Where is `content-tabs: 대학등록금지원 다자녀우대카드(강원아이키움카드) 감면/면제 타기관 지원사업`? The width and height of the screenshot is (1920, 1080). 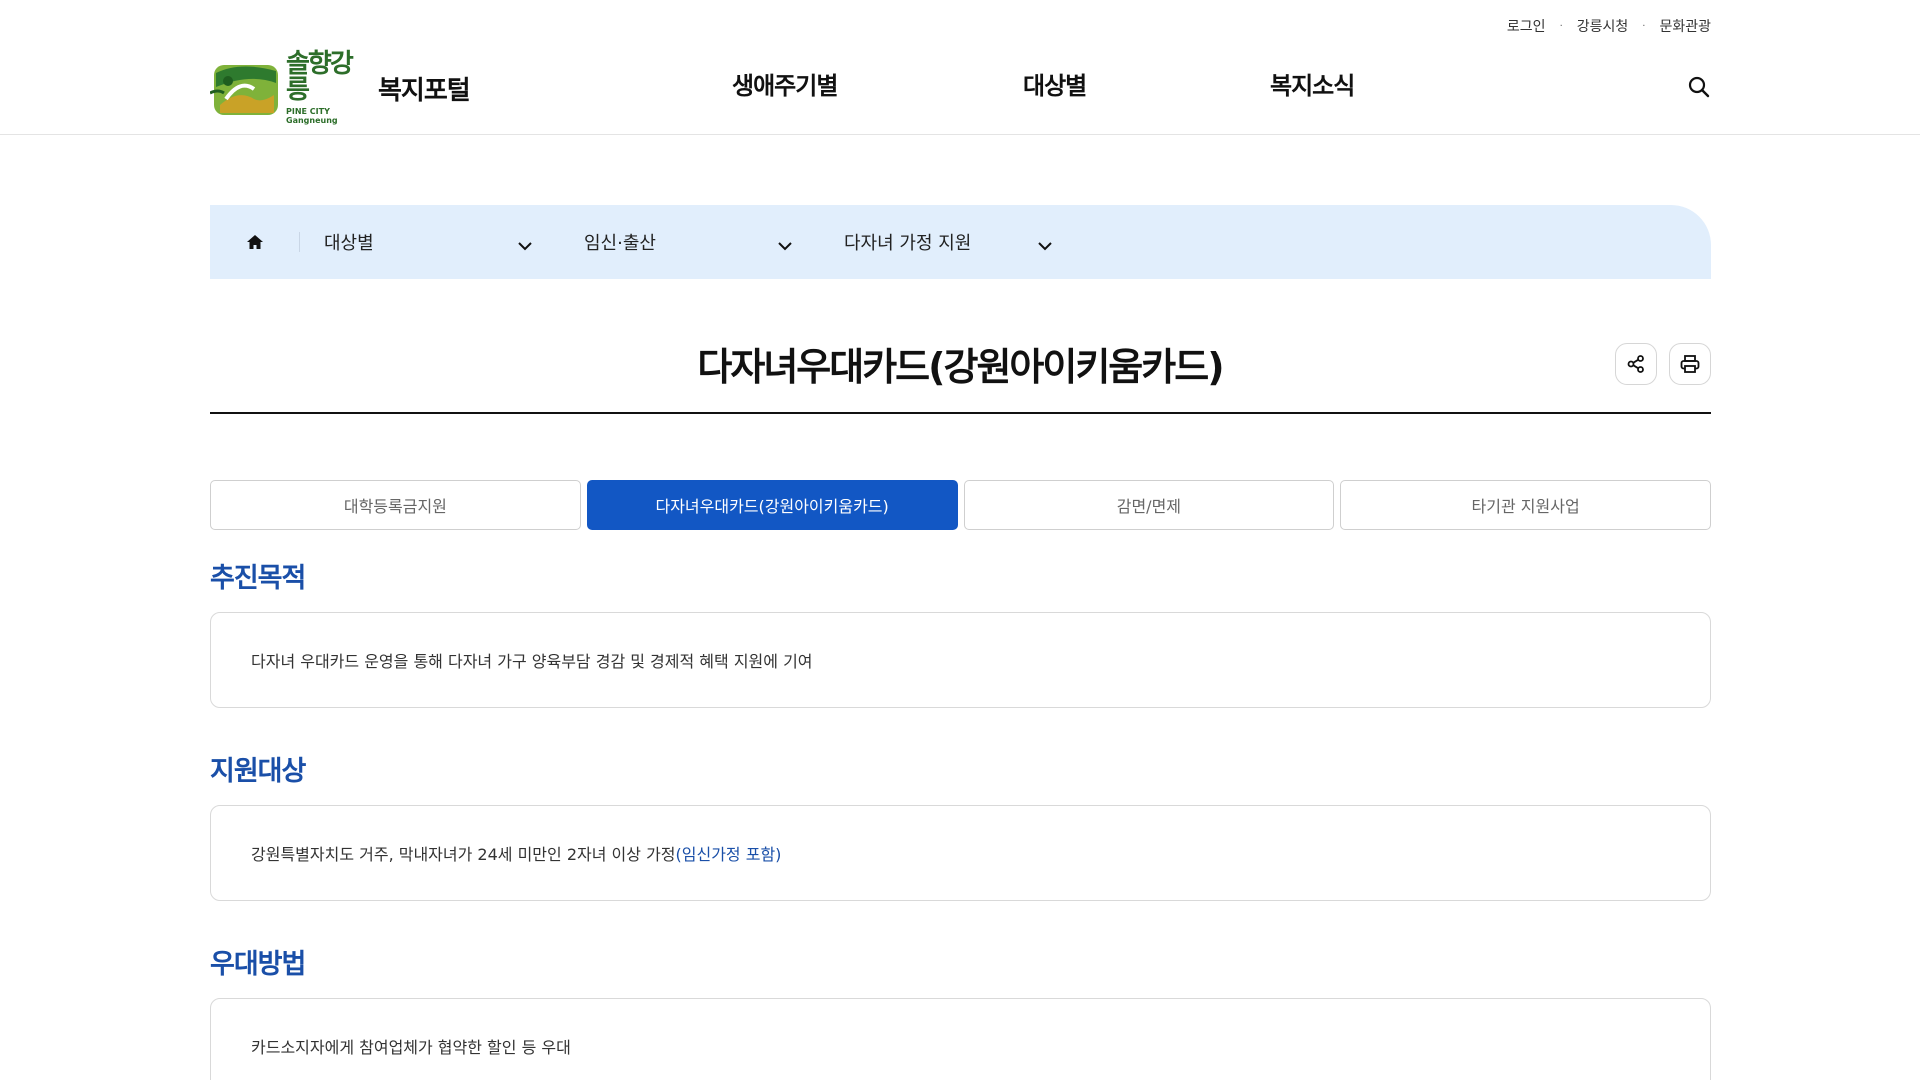
content-tabs: 대학등록금지원 다자녀우대카드(강원아이키움카드) 감면/면제 타기관 지원사업 is located at coordinates (960, 505).